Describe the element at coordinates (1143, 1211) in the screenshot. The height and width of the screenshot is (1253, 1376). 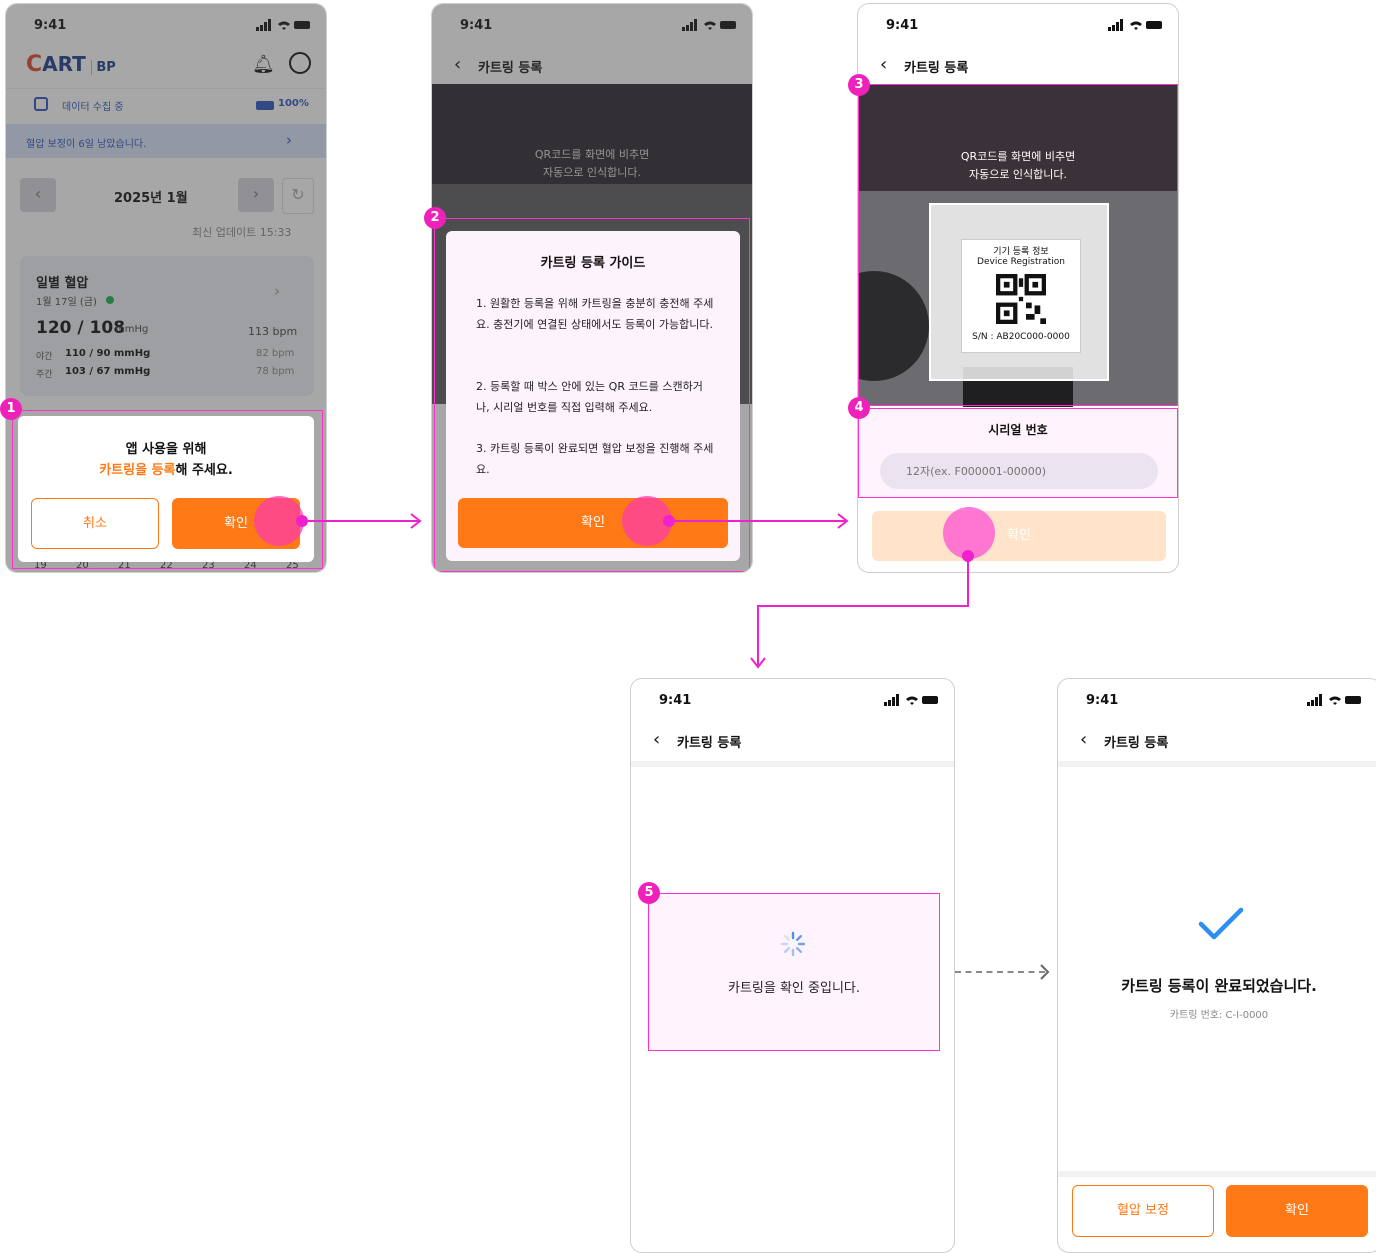
I see `calibrate-button: 혈압 보정` at that location.